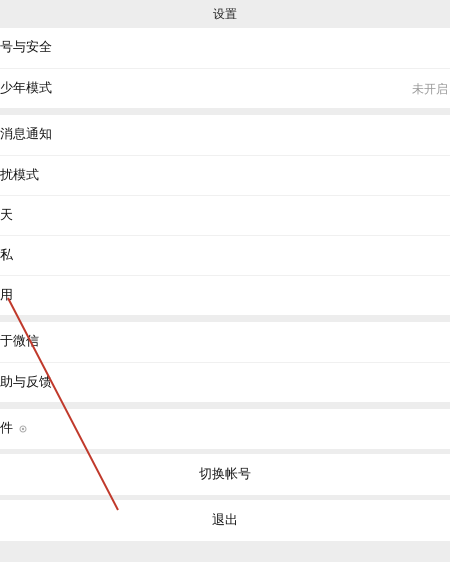 The height and width of the screenshot is (562, 450). I want to click on settings-item: 私, so click(225, 255).